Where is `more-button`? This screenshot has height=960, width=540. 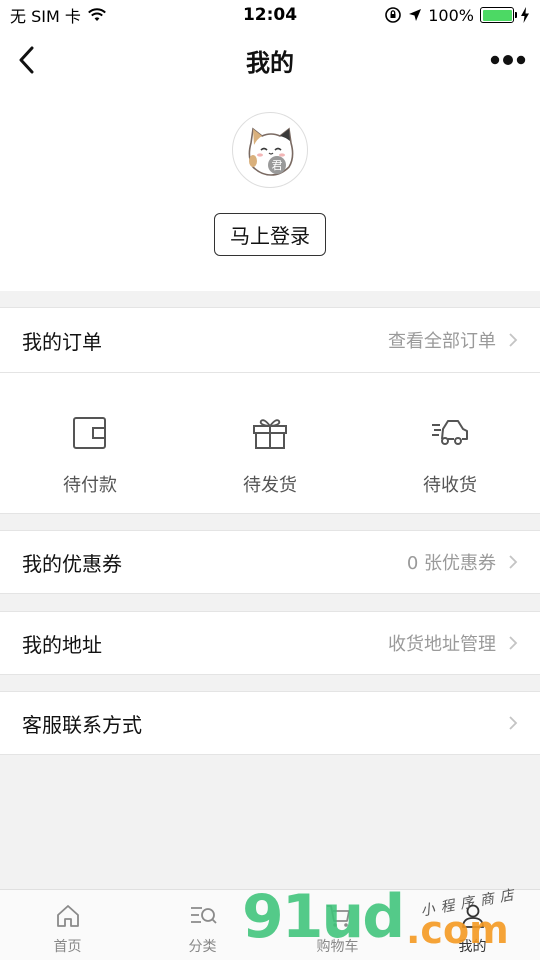
more-button is located at coordinates (508, 60).